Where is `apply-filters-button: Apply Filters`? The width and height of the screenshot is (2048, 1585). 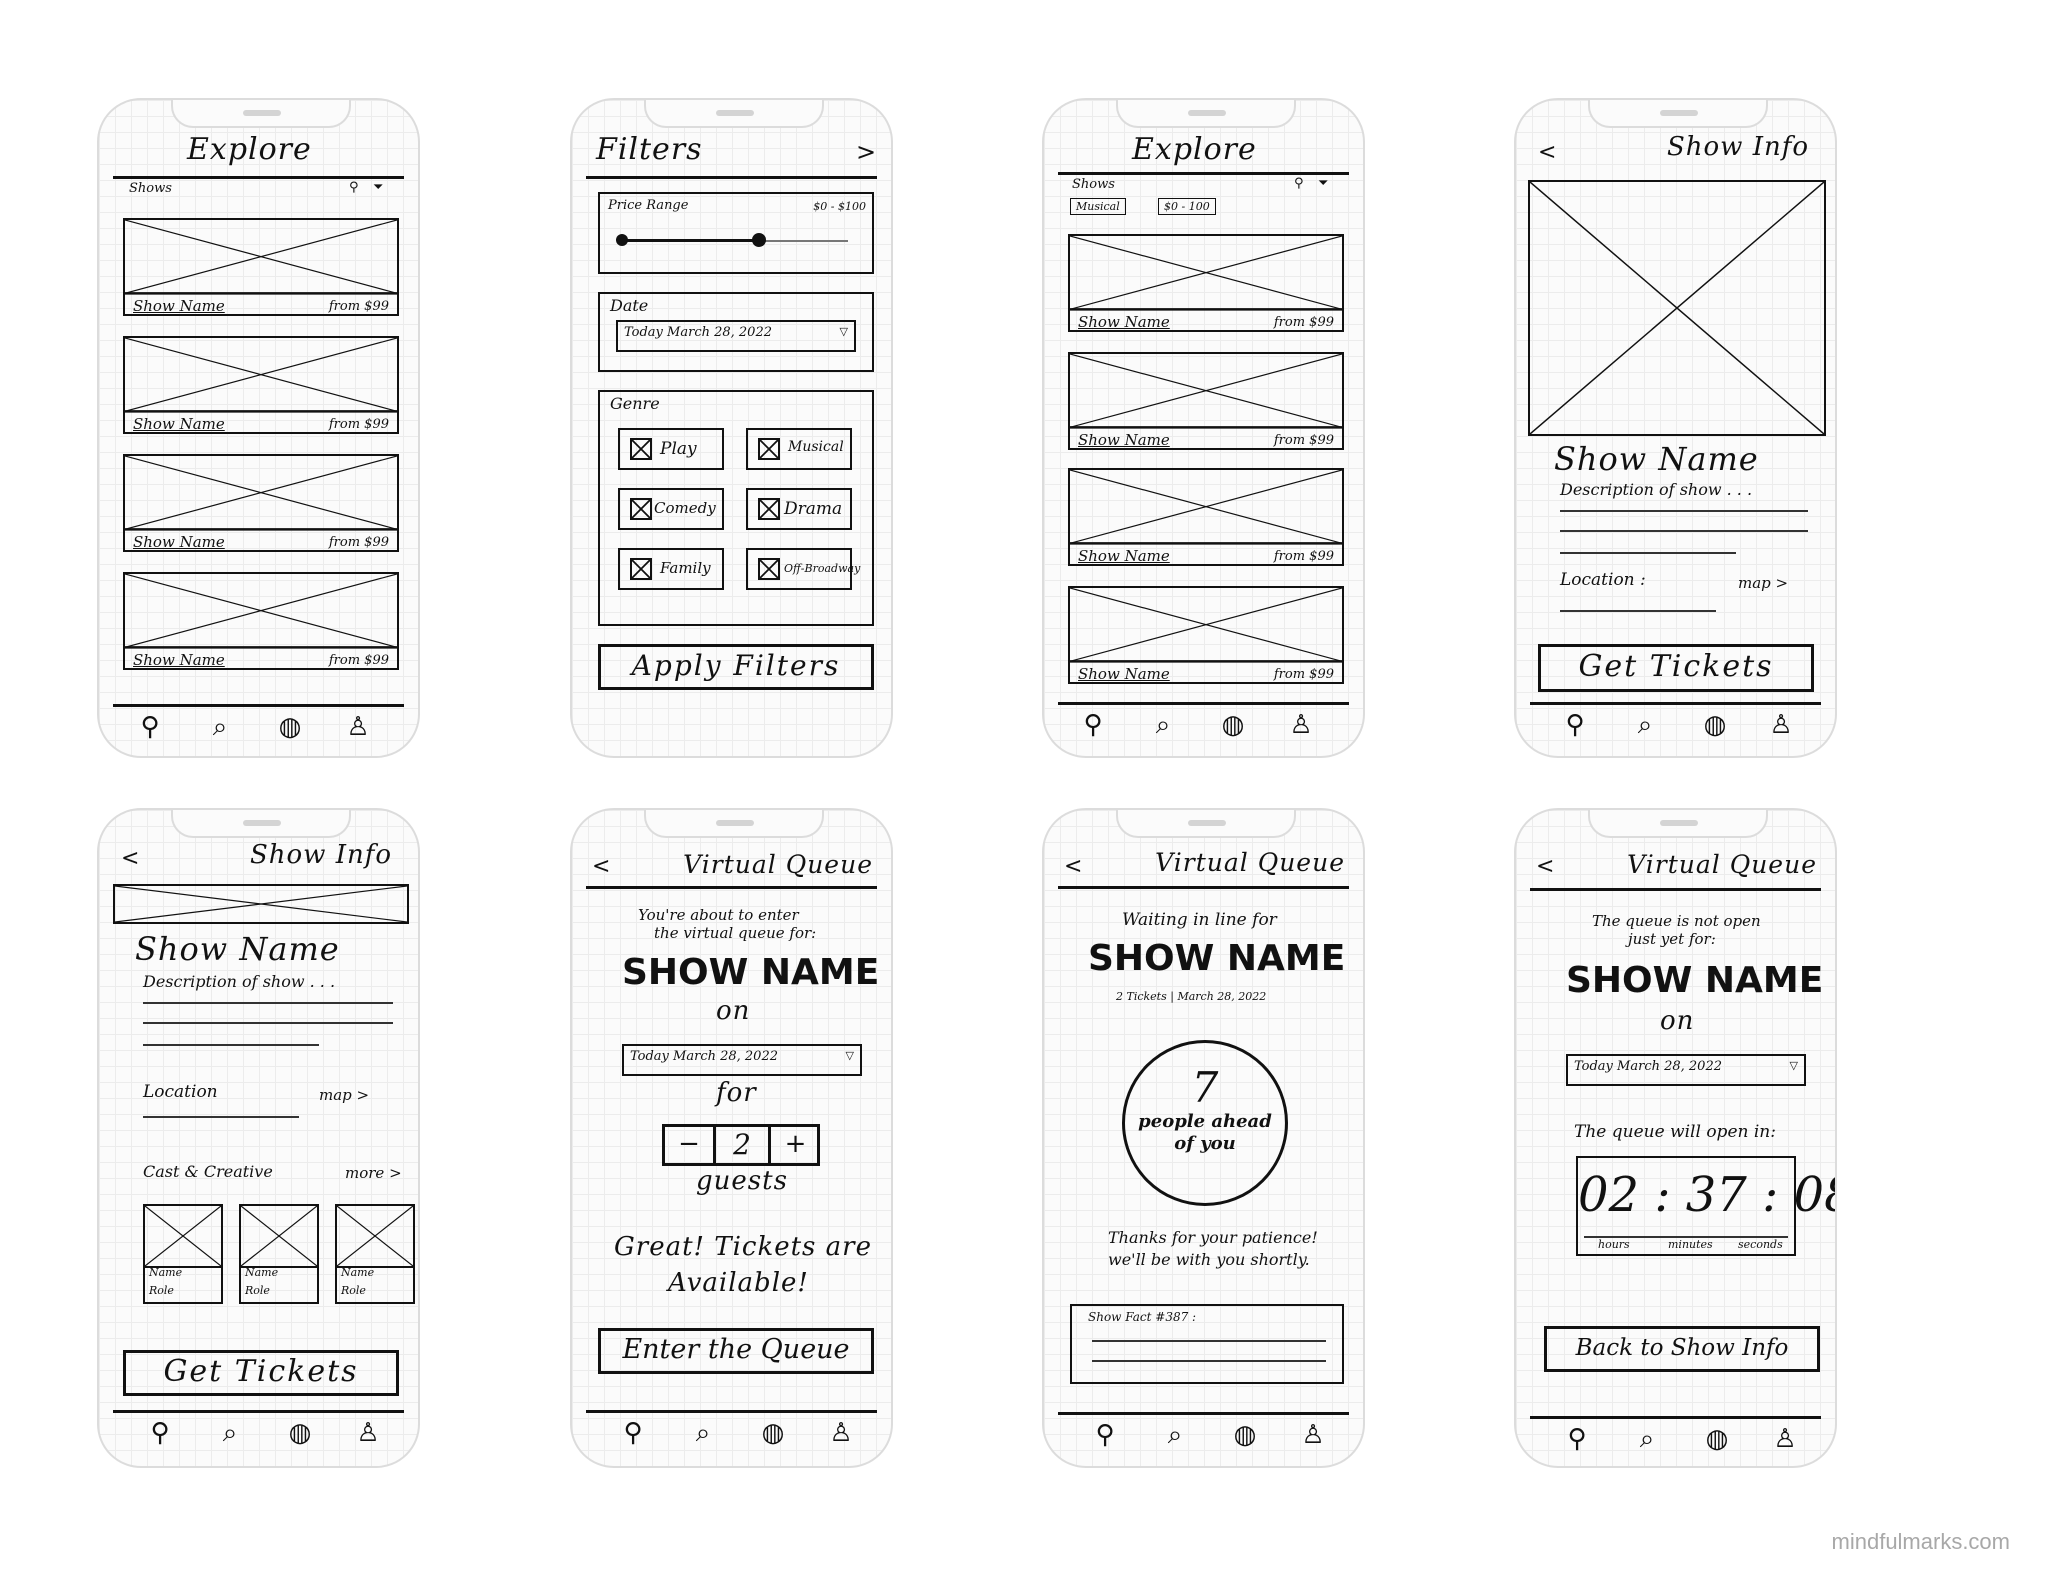 apply-filters-button: Apply Filters is located at coordinates (736, 667).